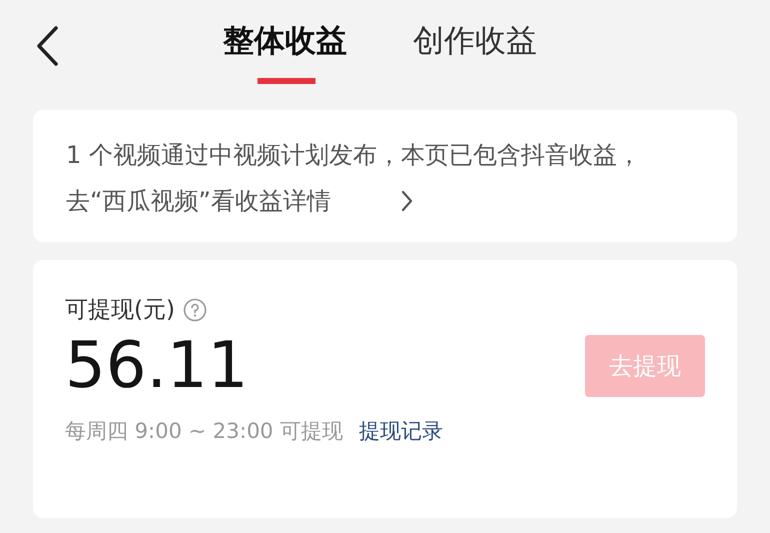 The width and height of the screenshot is (770, 533). I want to click on balance-label: 可提现(元), so click(120, 310).